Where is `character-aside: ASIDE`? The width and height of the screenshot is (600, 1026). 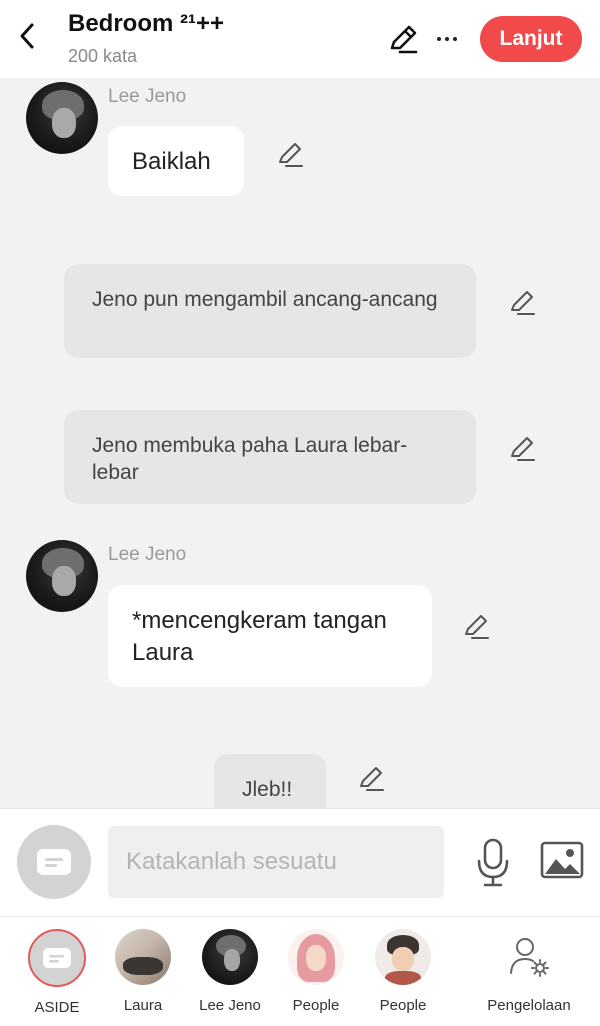 character-aside: ASIDE is located at coordinates (57, 977).